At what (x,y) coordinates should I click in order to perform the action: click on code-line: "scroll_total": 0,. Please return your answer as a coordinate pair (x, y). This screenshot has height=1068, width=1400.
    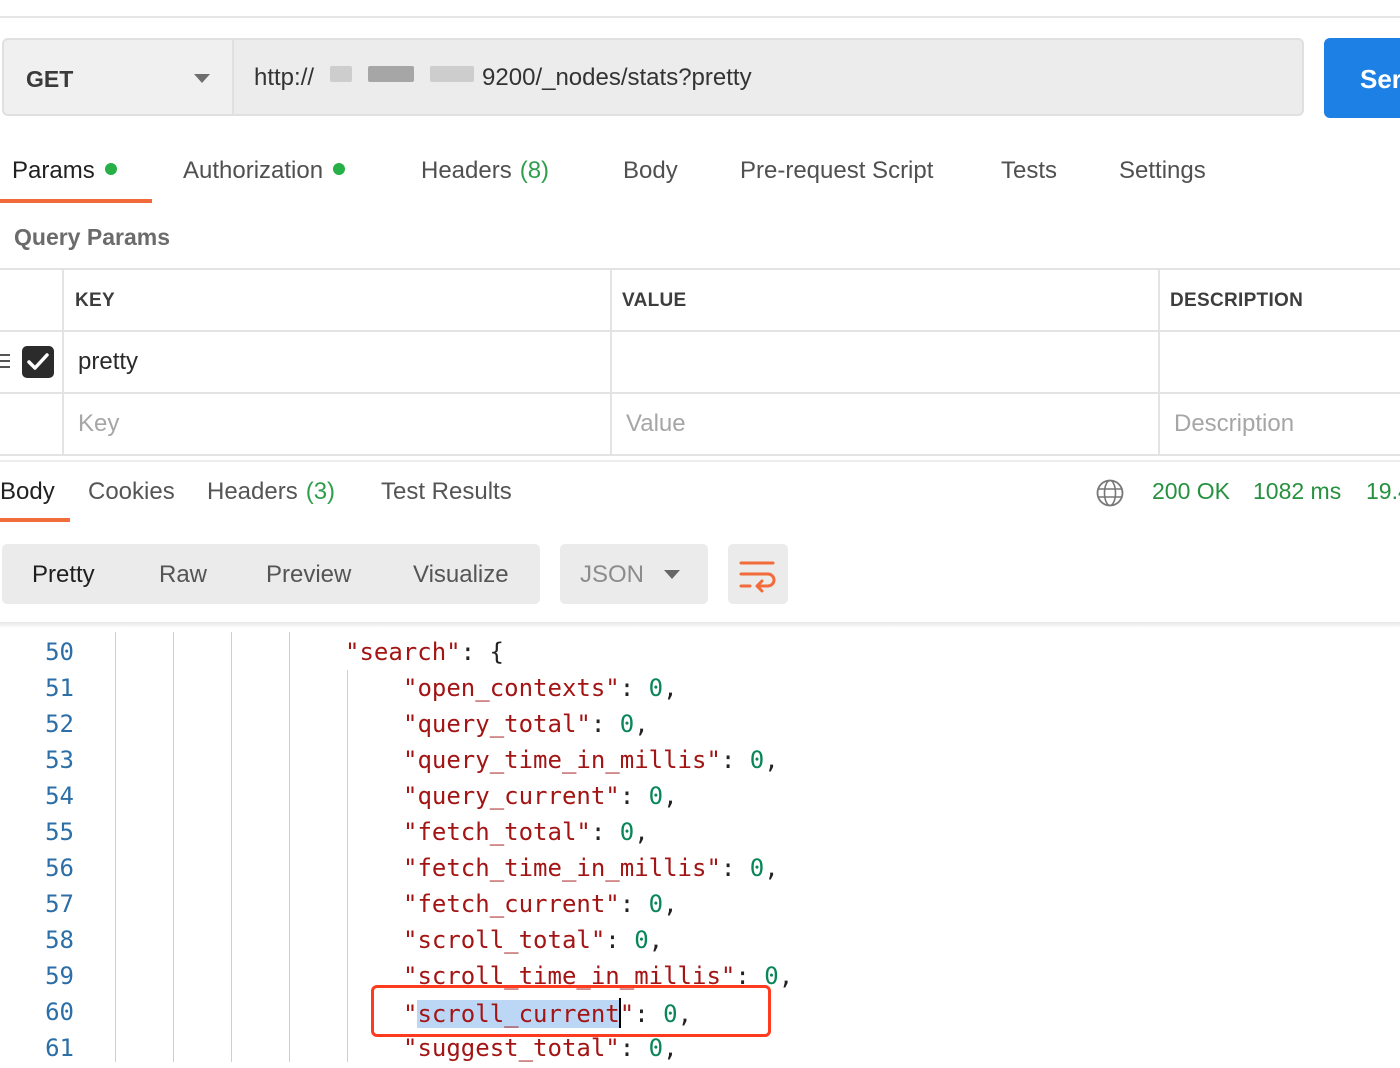
    Looking at the image, I should click on (533, 940).